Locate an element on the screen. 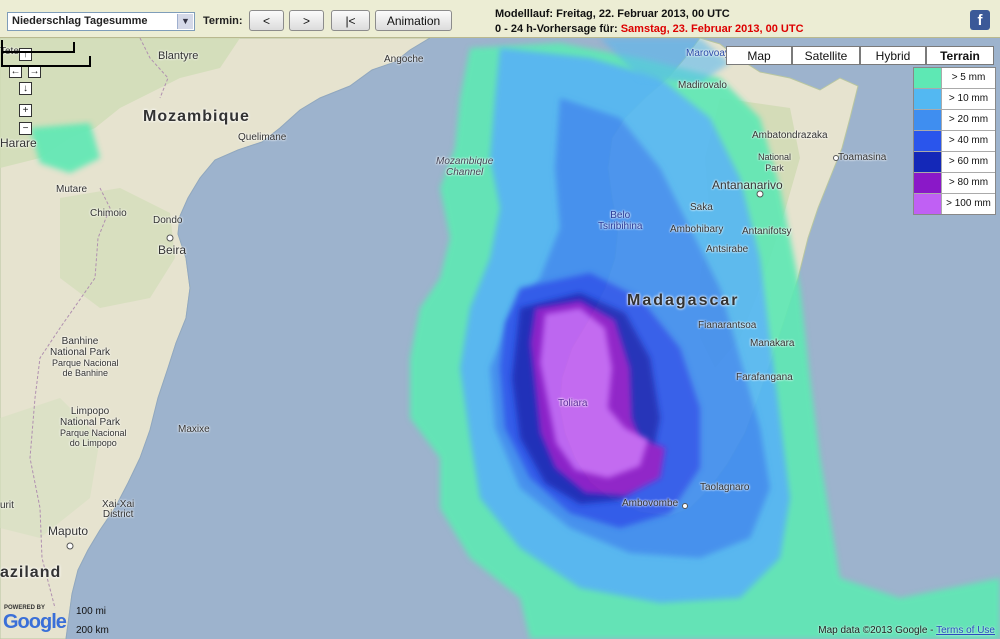 This screenshot has height=639, width=1000. place-beira: Beira is located at coordinates (172, 250).